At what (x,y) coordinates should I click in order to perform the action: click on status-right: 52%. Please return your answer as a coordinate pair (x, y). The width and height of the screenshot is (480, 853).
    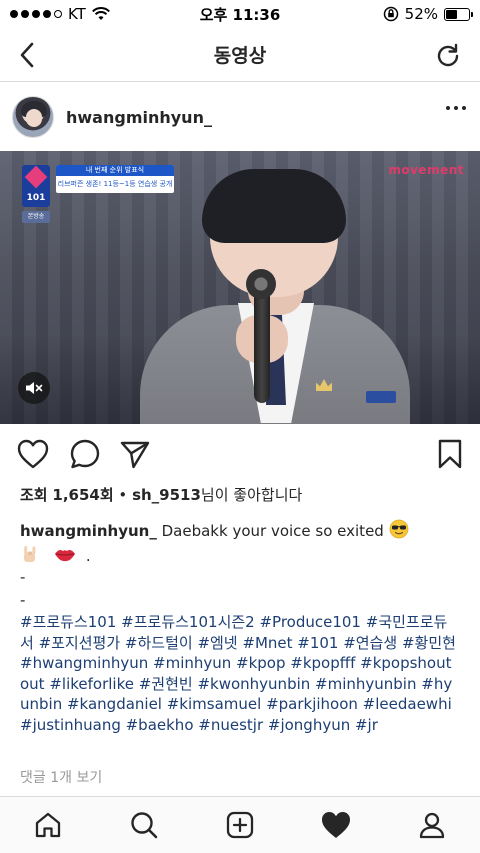
    Looking at the image, I should click on (428, 14).